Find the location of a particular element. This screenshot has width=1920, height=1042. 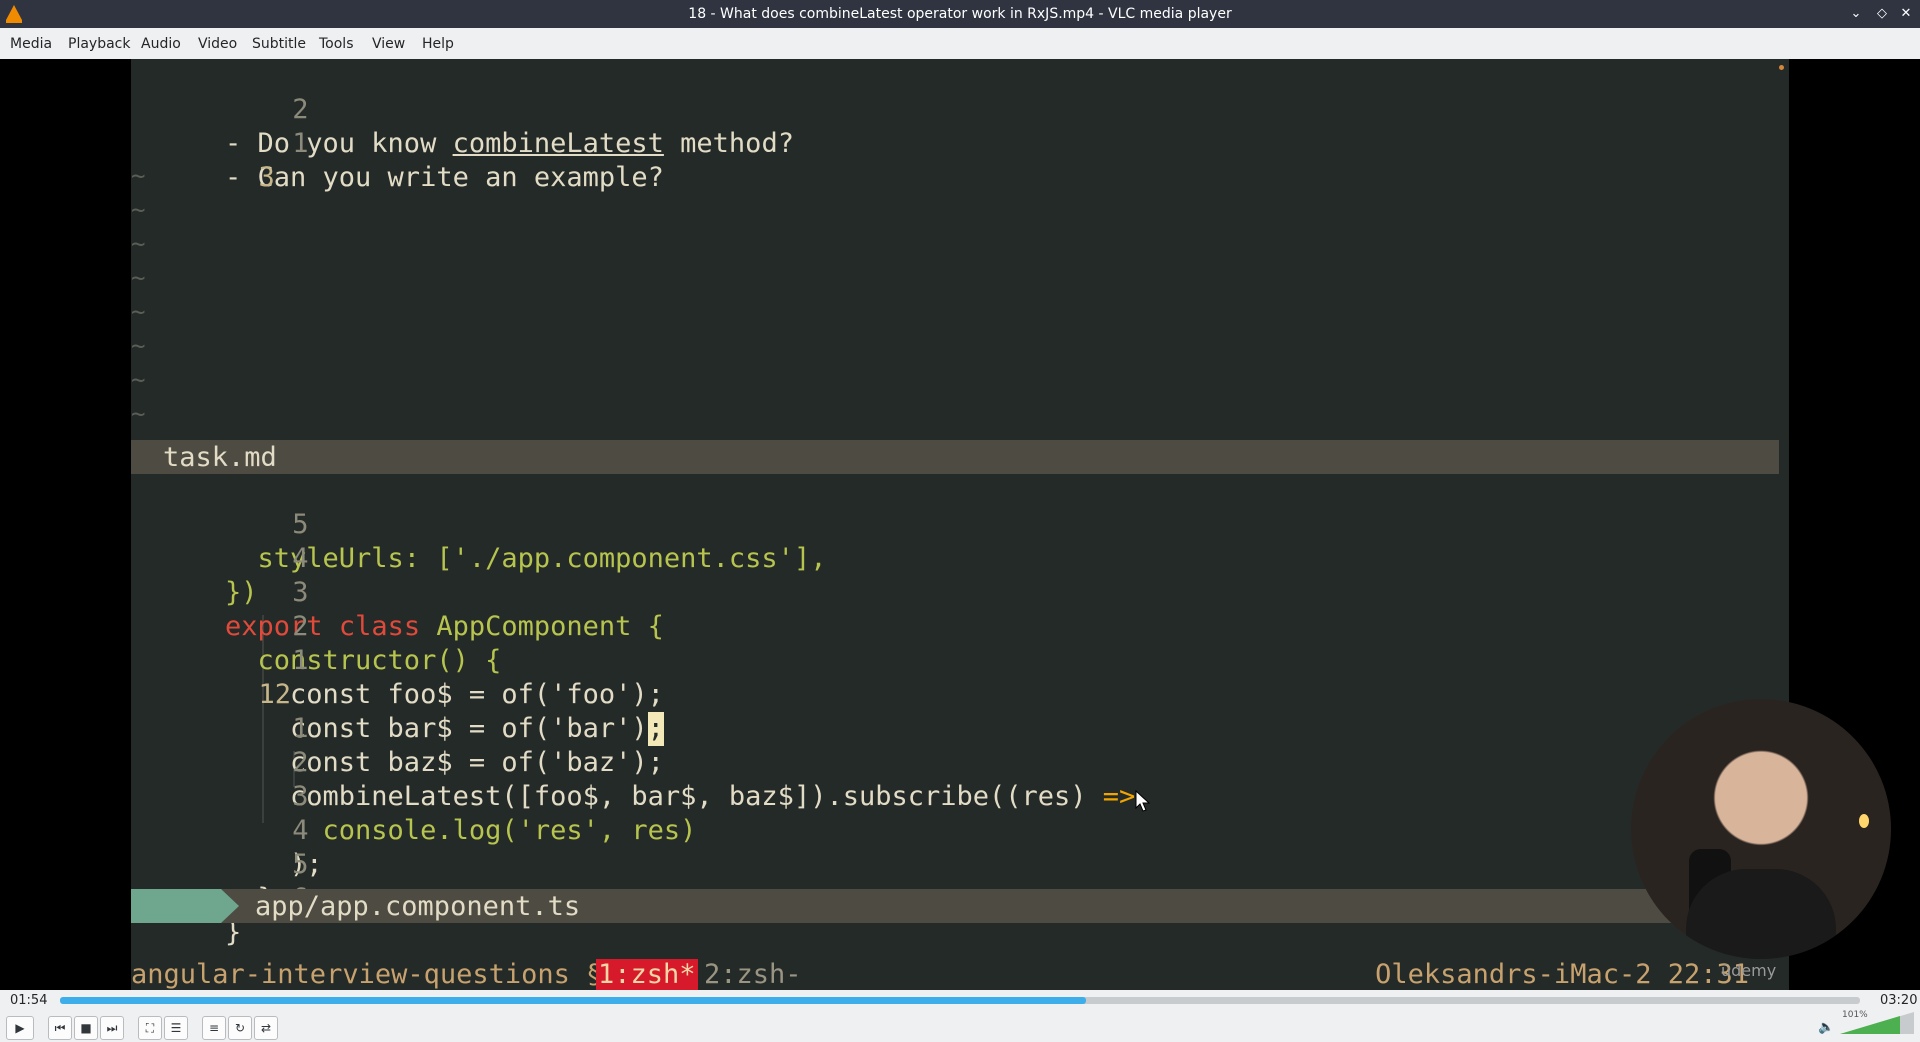

seek-row: 01:54 03:20 is located at coordinates (960, 1000).